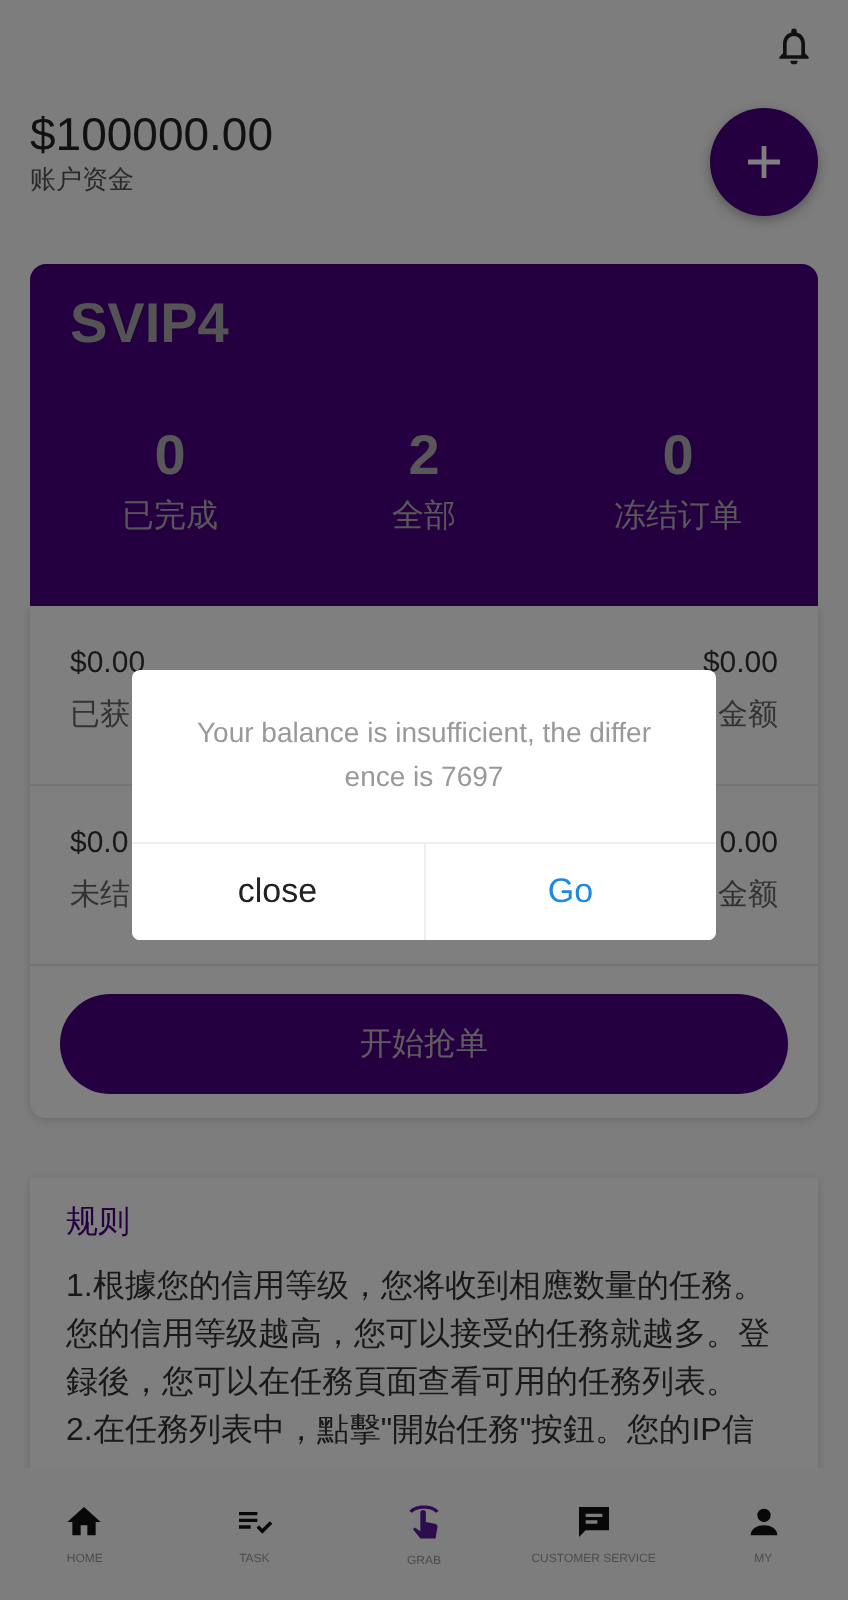 Image resolution: width=848 pixels, height=1600 pixels. Describe the element at coordinates (100, 895) in the screenshot. I see `amount-label: 未结` at that location.